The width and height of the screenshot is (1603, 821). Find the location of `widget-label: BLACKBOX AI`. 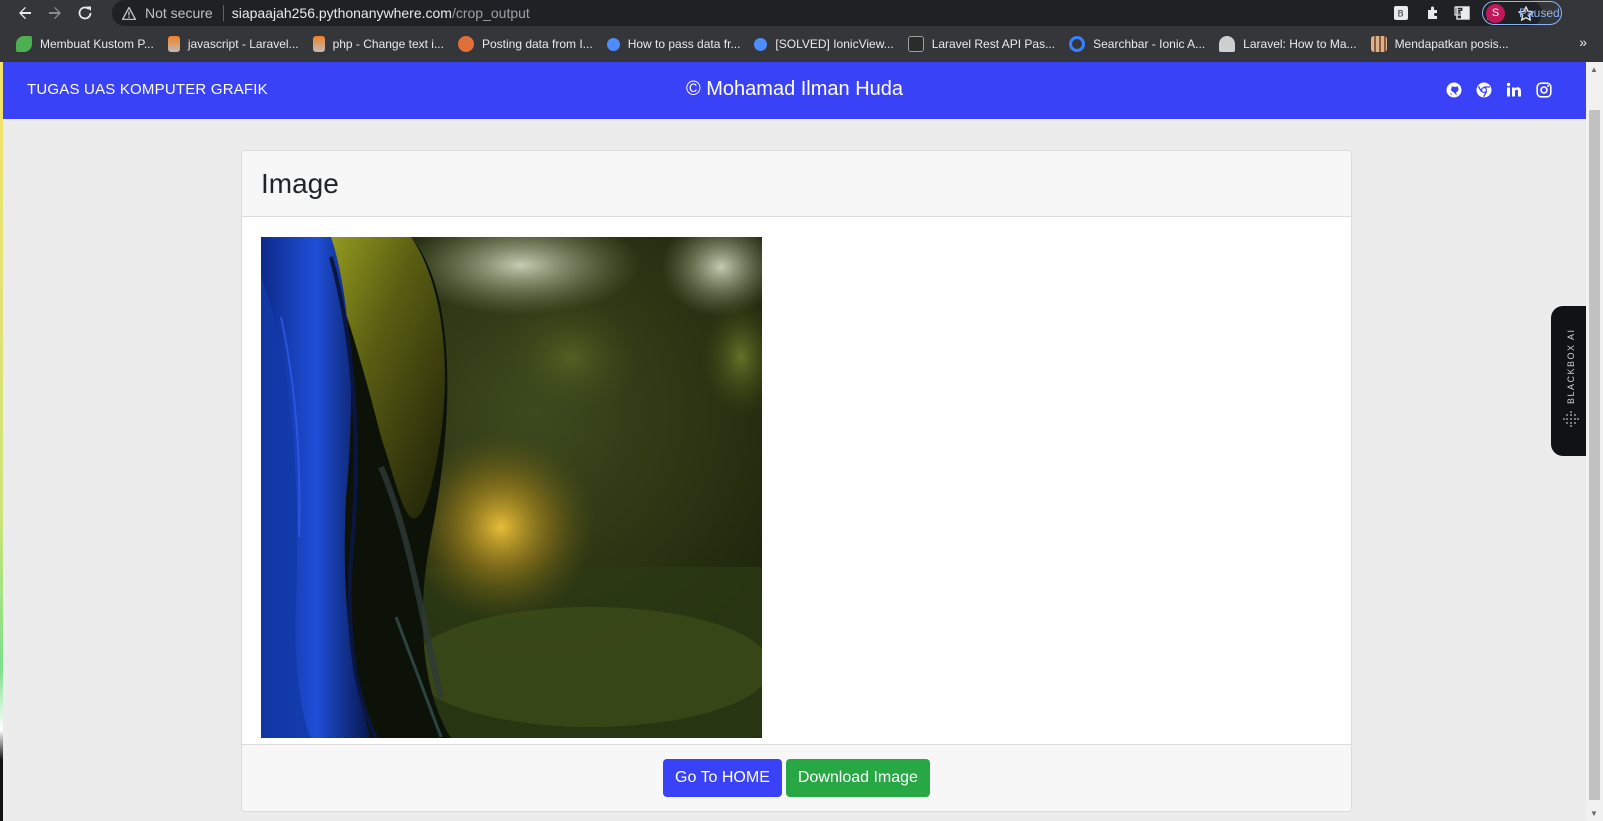

widget-label: BLACKBOX AI is located at coordinates (1571, 366).